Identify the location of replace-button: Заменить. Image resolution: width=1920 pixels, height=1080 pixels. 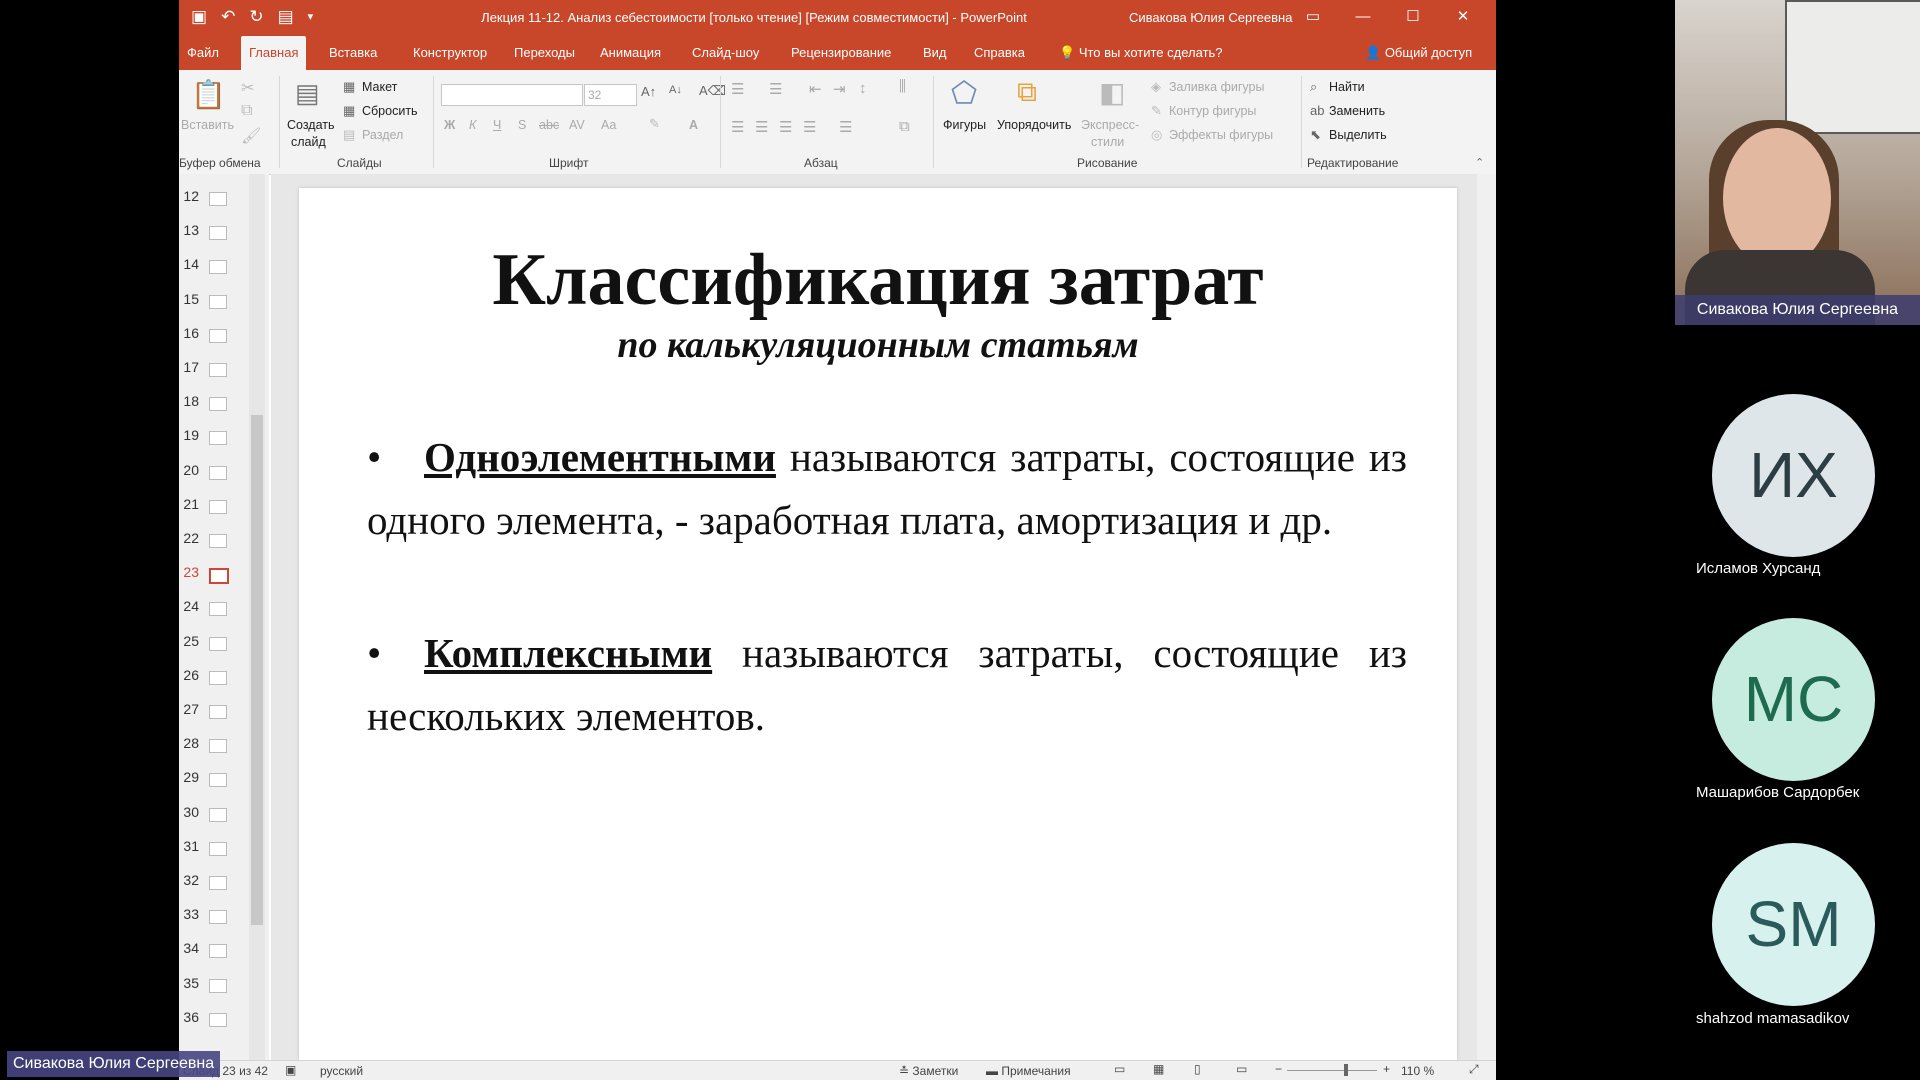
(1357, 111).